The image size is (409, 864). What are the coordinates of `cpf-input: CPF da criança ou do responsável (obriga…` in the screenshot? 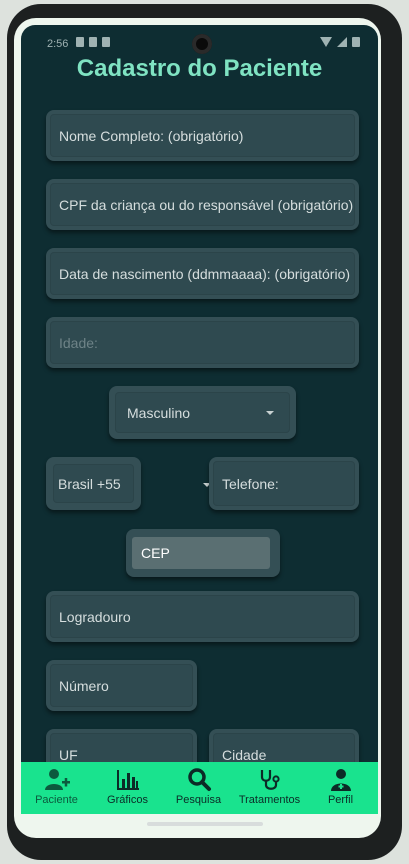 It's located at (202, 204).